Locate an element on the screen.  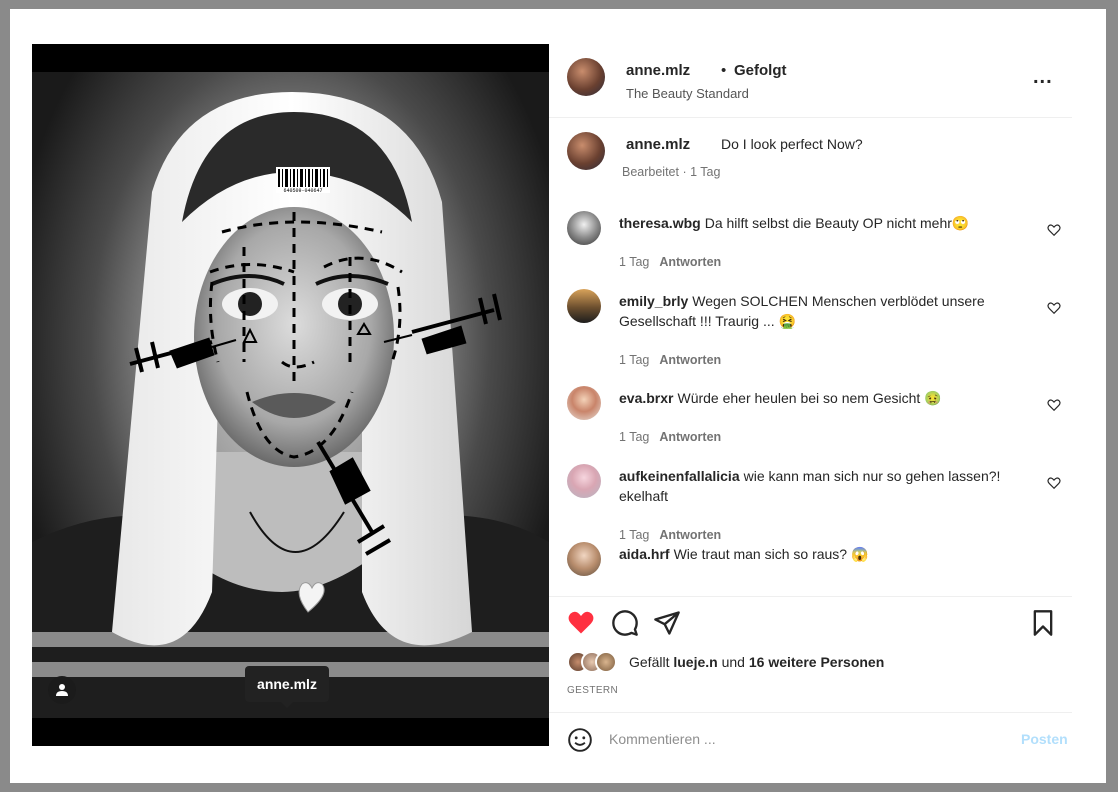
barcode-text: 640509-040647 is located at coordinates (302, 191).